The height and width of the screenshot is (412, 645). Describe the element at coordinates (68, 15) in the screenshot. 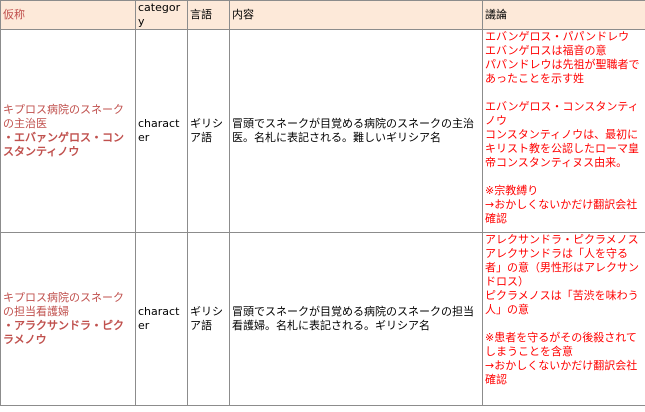

I see `header-name: 仮称` at that location.